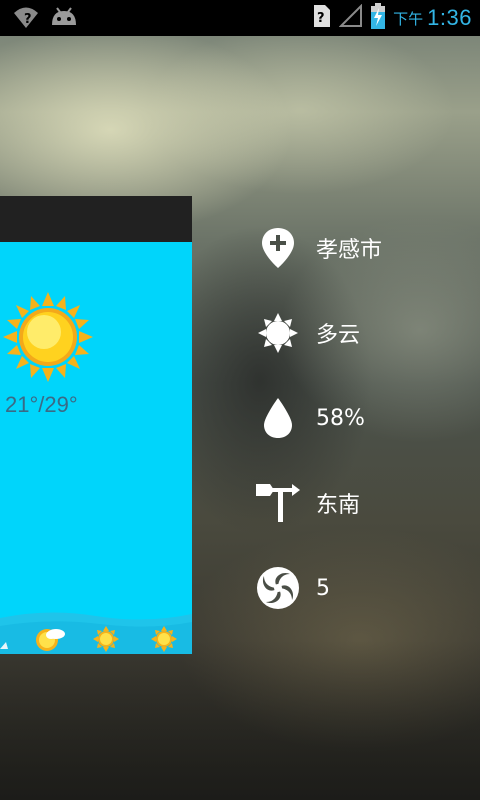 This screenshot has width=480, height=800. I want to click on android-debug-icon, so click(64, 19).